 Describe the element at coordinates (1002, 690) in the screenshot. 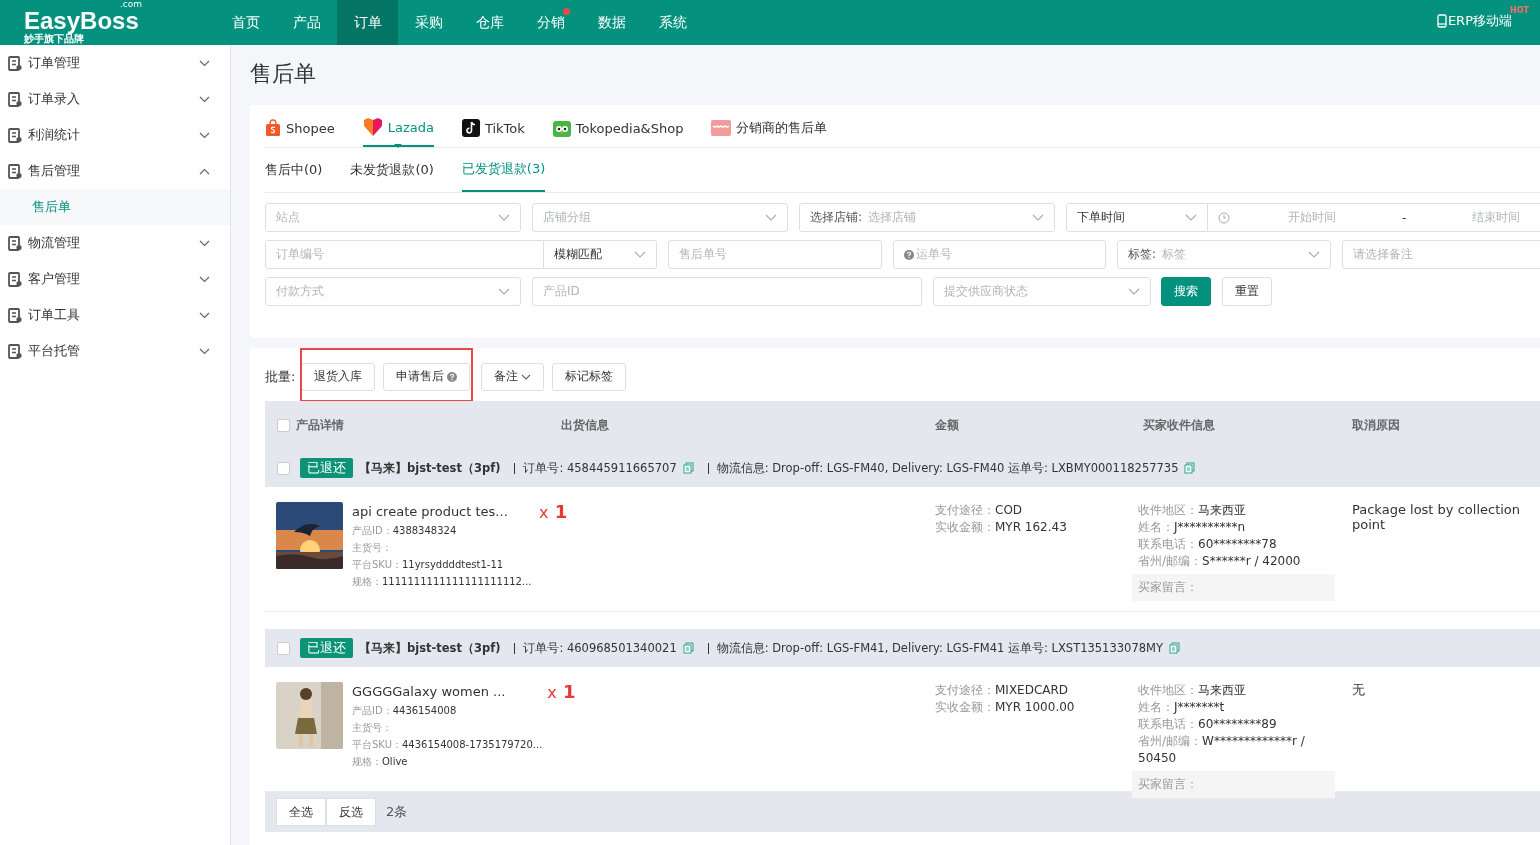

I see `amount-detail: 支付途径：MIXEDCARD` at that location.